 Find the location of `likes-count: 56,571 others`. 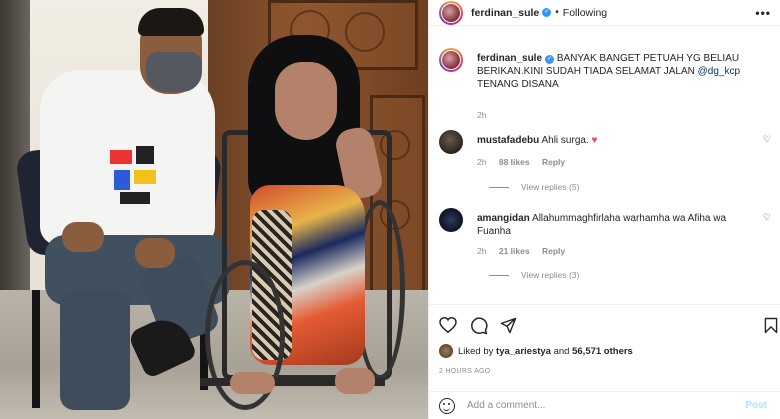

likes-count: 56,571 others is located at coordinates (602, 351).